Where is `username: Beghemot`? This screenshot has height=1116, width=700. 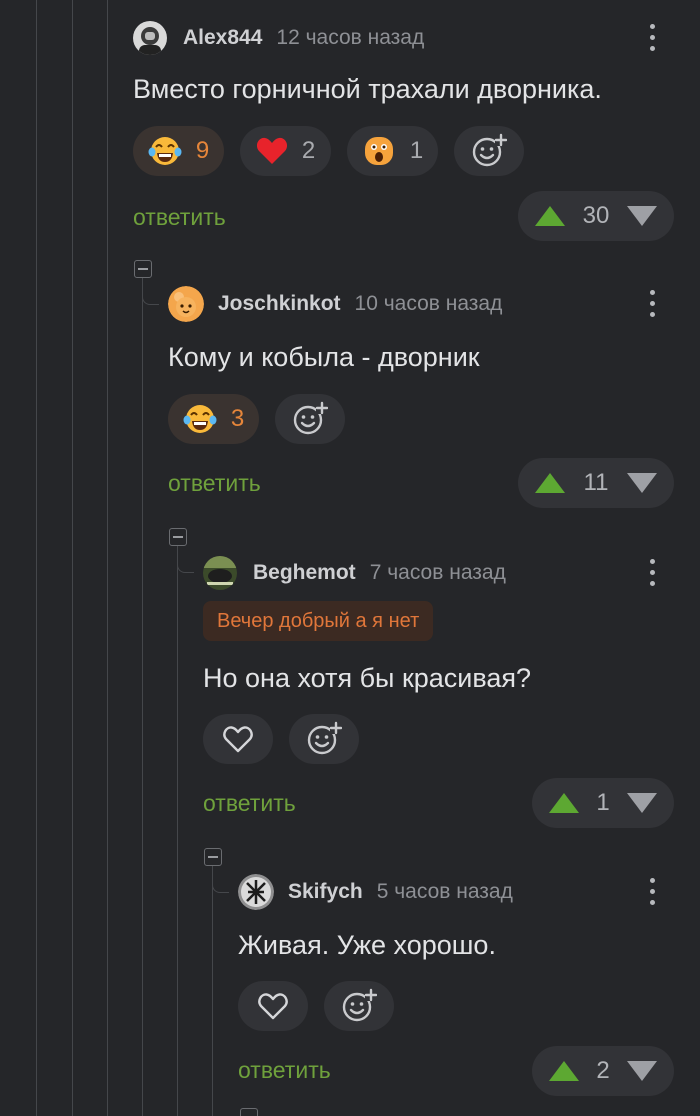
username: Beghemot is located at coordinates (304, 573).